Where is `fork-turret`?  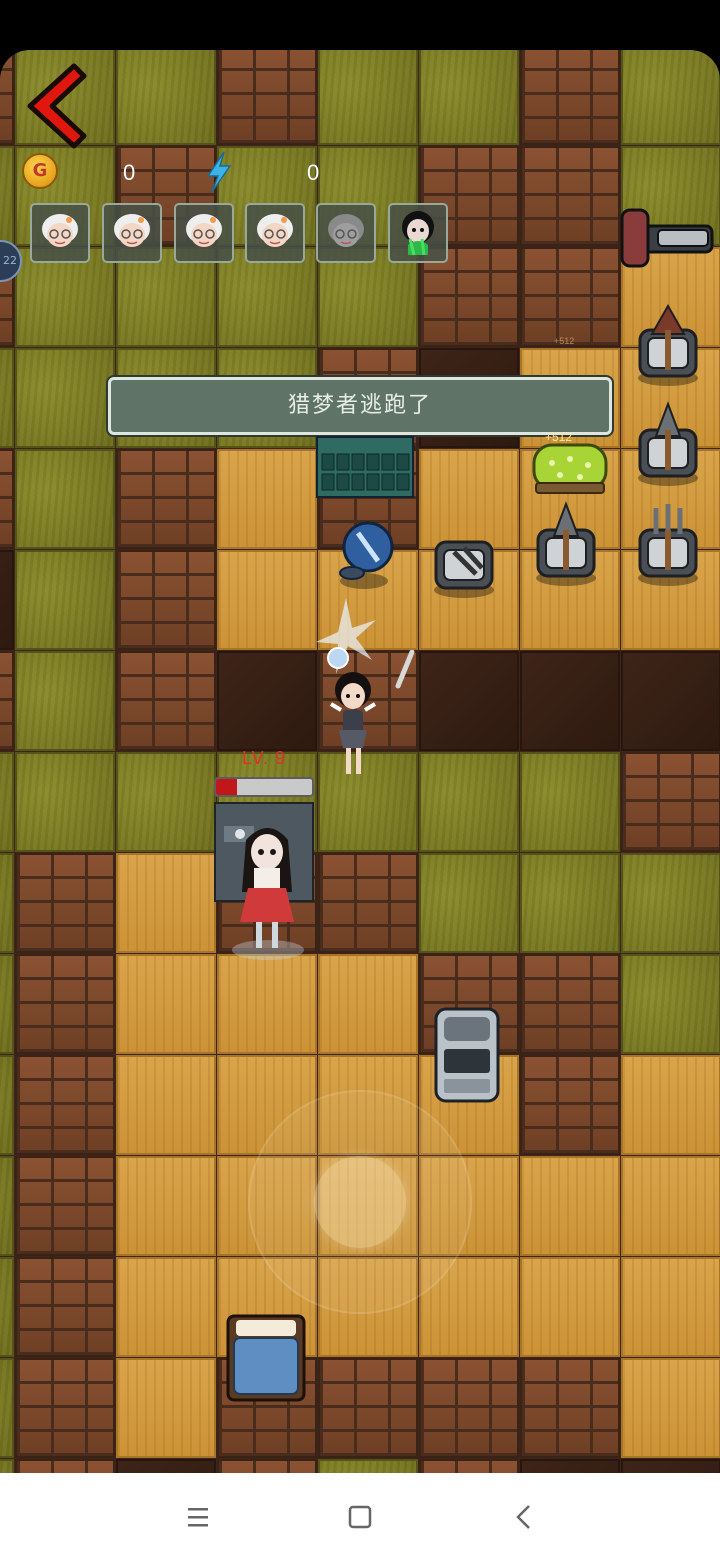
fork-turret is located at coordinates (464, 559).